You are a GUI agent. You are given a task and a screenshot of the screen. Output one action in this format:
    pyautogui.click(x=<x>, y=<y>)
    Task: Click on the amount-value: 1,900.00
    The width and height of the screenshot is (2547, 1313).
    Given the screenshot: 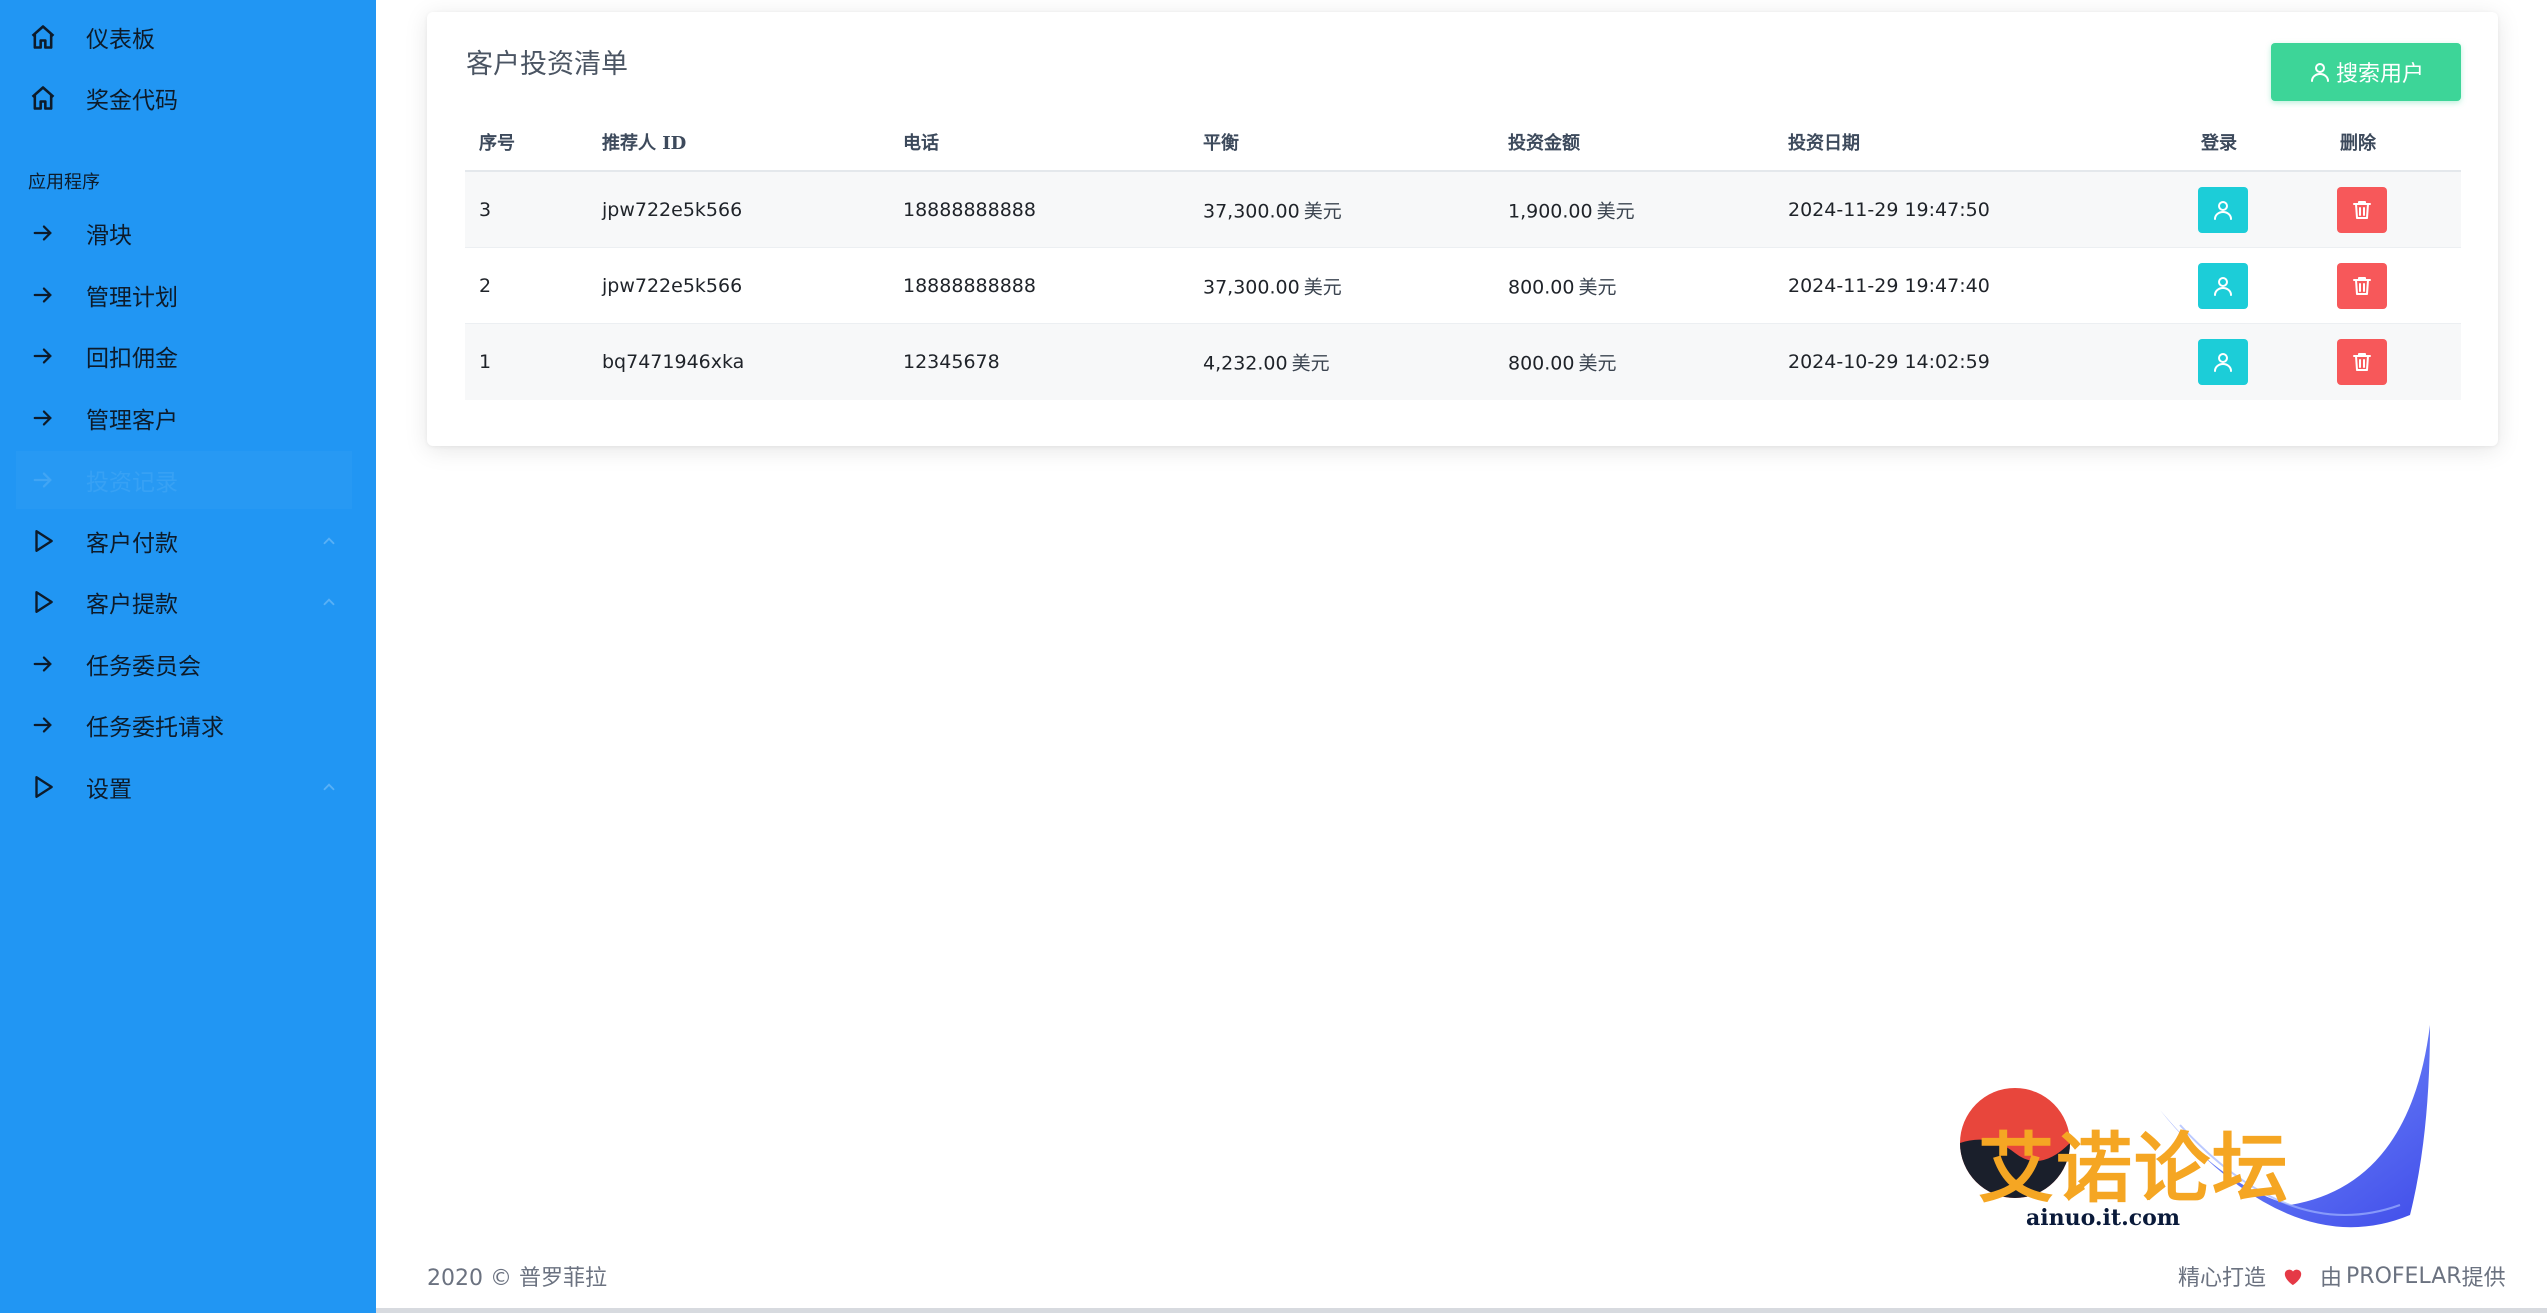 What is the action you would take?
    pyautogui.click(x=1550, y=211)
    